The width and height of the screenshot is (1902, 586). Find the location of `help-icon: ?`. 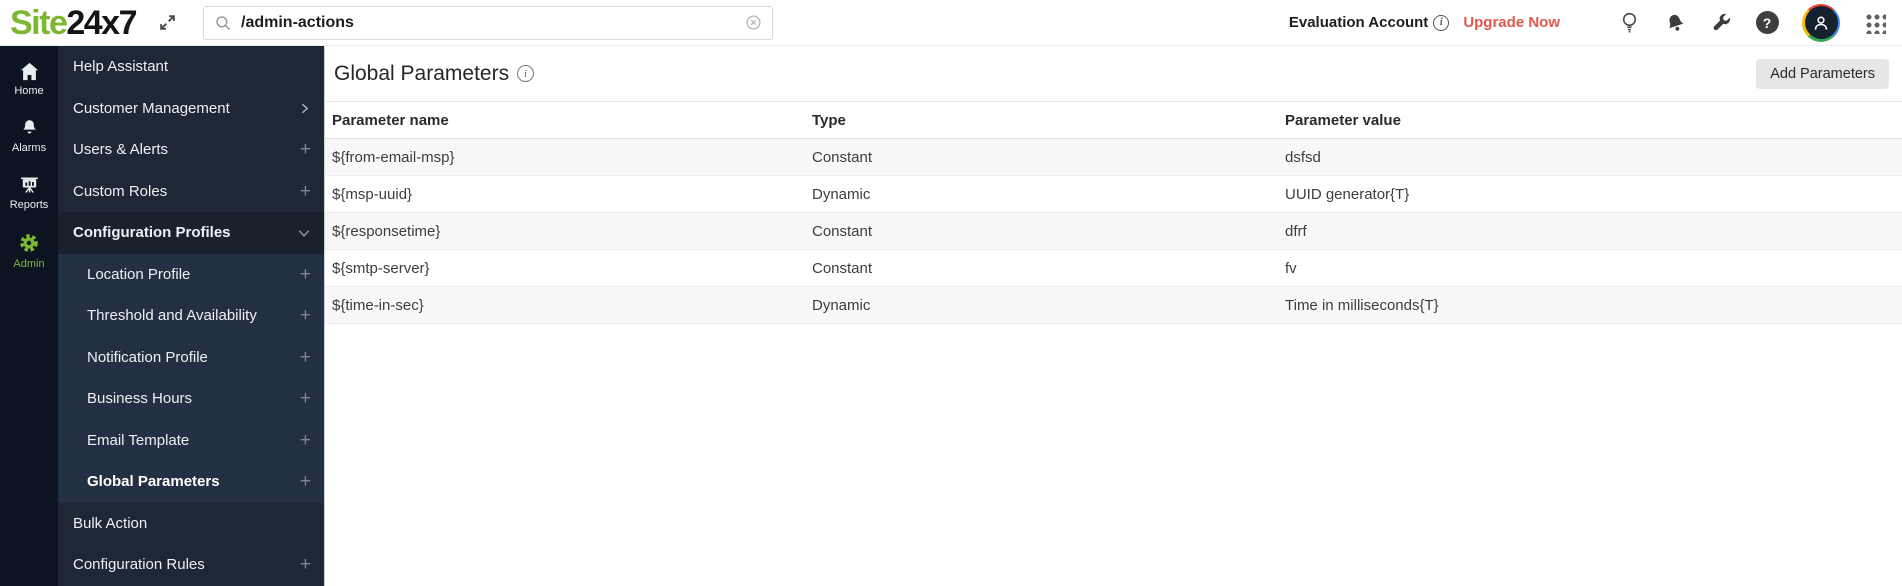

help-icon: ? is located at coordinates (1767, 22).